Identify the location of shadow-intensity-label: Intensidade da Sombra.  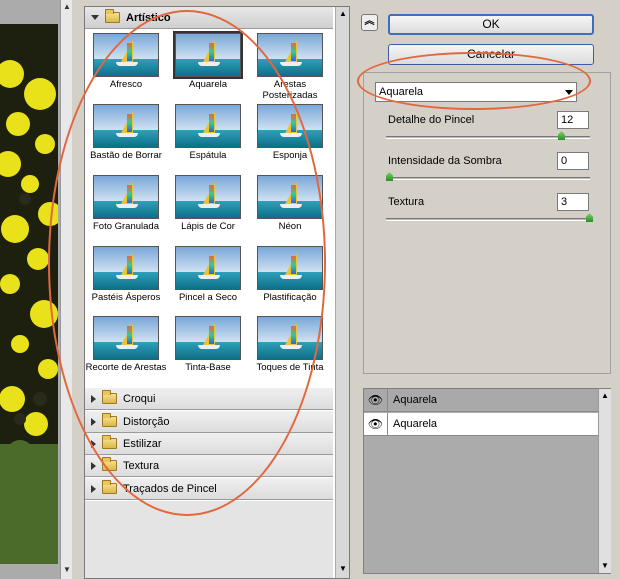
(445, 161).